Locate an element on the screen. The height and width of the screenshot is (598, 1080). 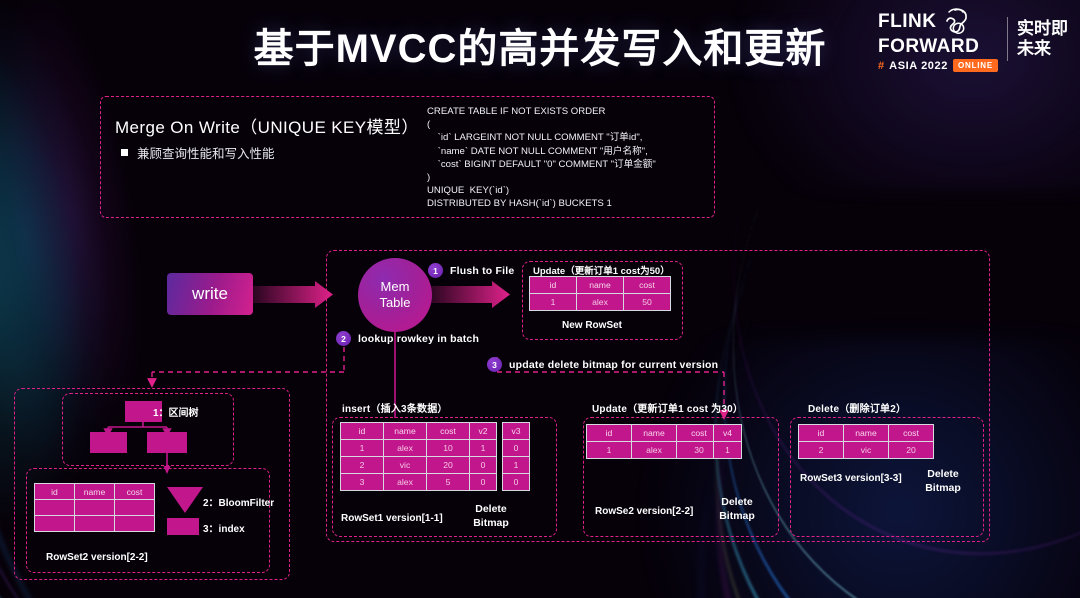
delete-rowset-row: 2 vic 20 is located at coordinates (866, 450).